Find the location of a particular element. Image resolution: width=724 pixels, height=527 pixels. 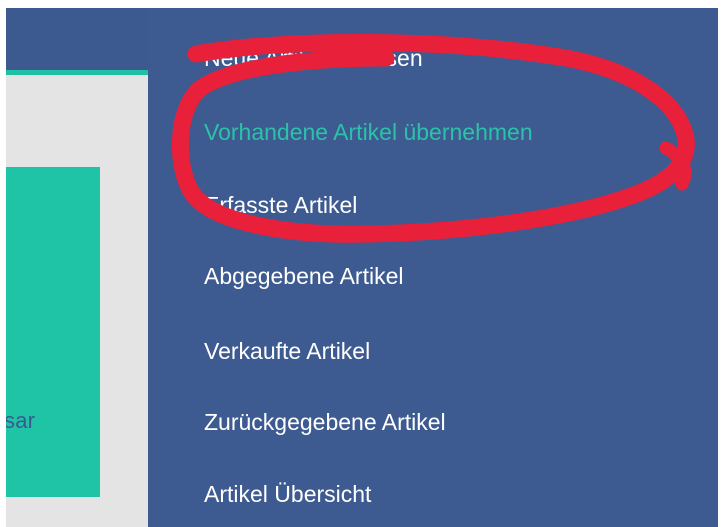

menu-item-returned-articles: Zurückgegebene Artikel is located at coordinates (325, 422).